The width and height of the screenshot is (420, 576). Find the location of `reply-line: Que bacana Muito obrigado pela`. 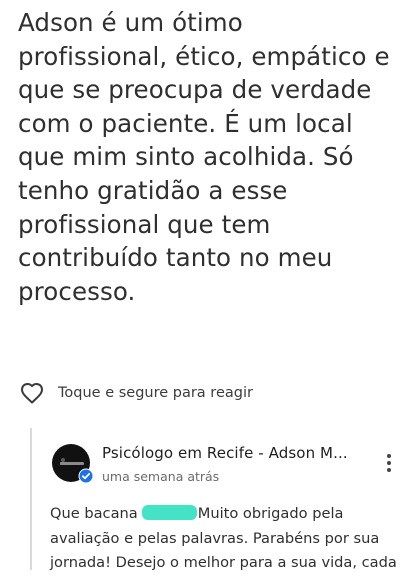

reply-line: Que bacana Muito obrigado pela is located at coordinates (235, 514).